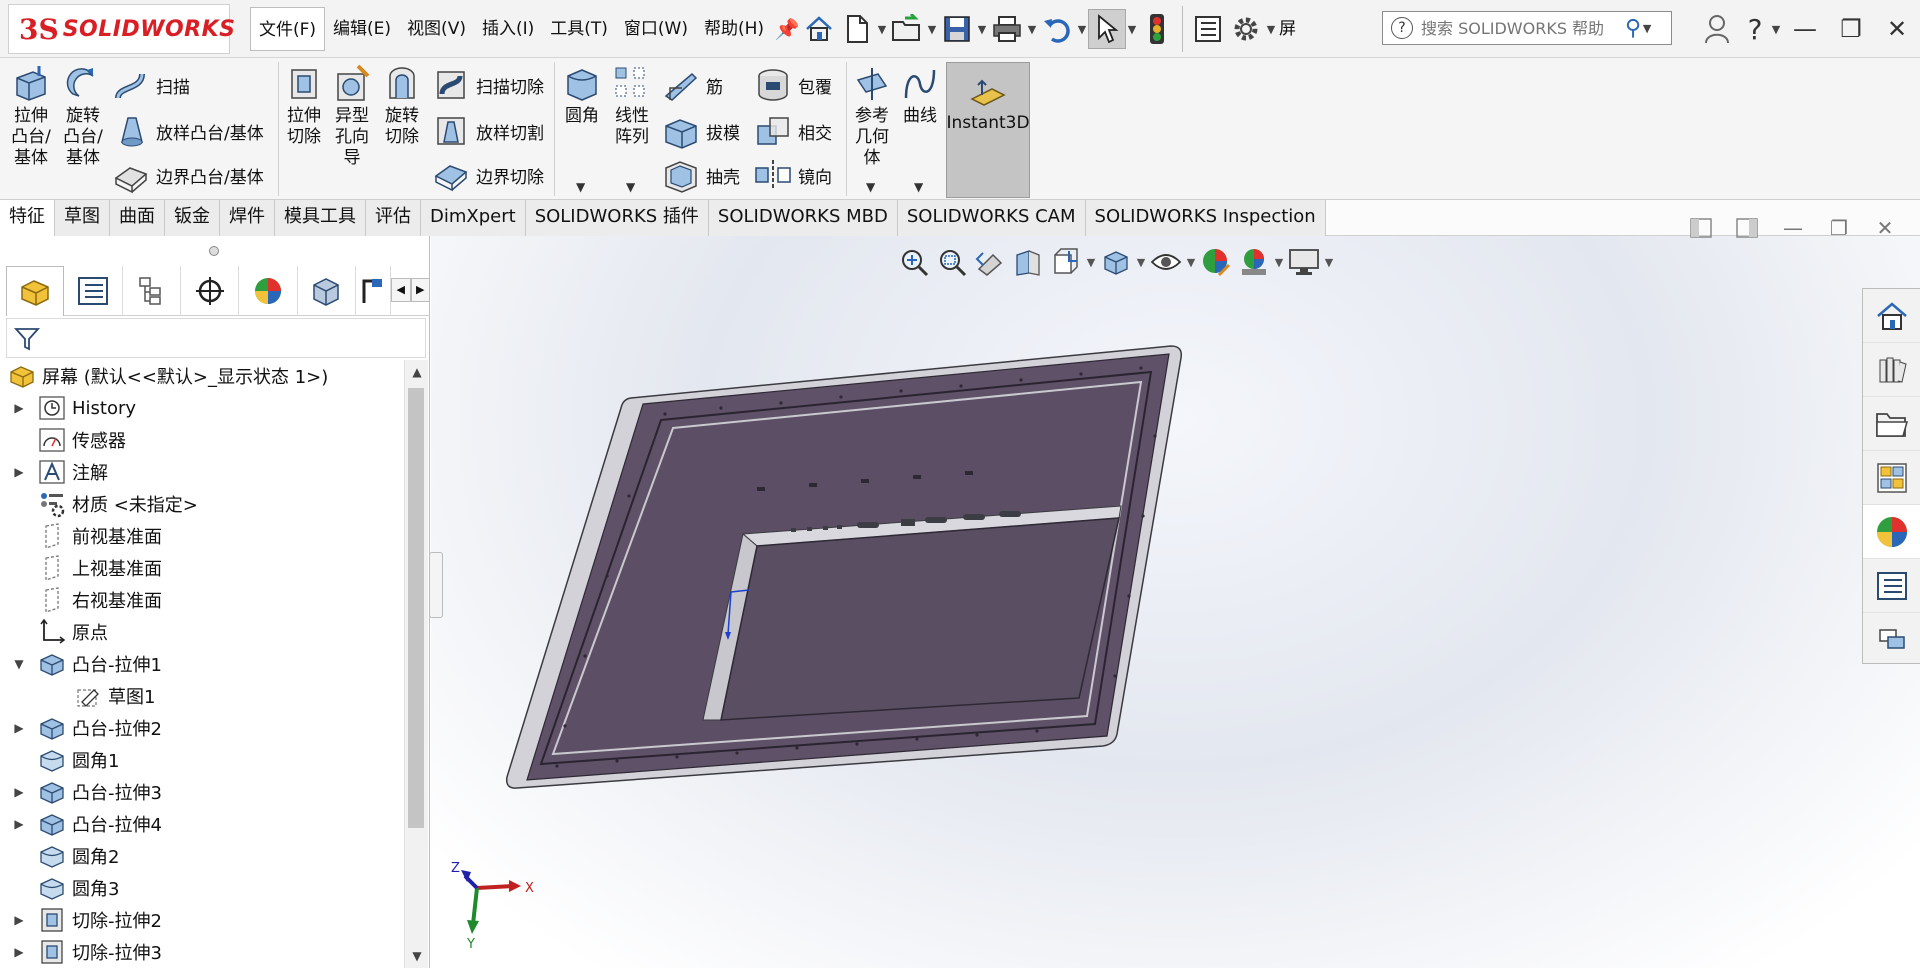 The image size is (1920, 968). I want to click on undo-icon, so click(1057, 29).